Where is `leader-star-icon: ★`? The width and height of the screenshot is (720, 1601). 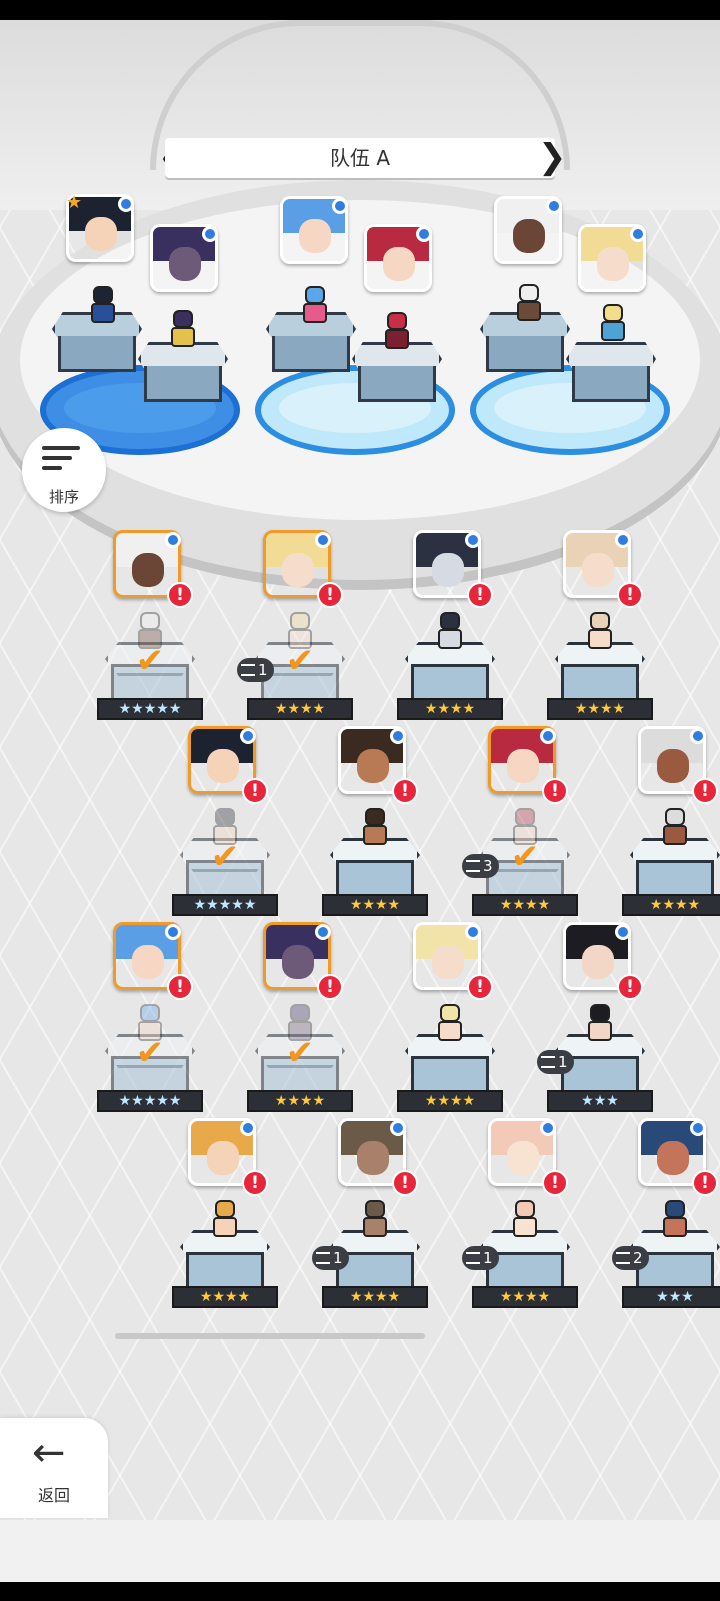 leader-star-icon: ★ is located at coordinates (74, 202).